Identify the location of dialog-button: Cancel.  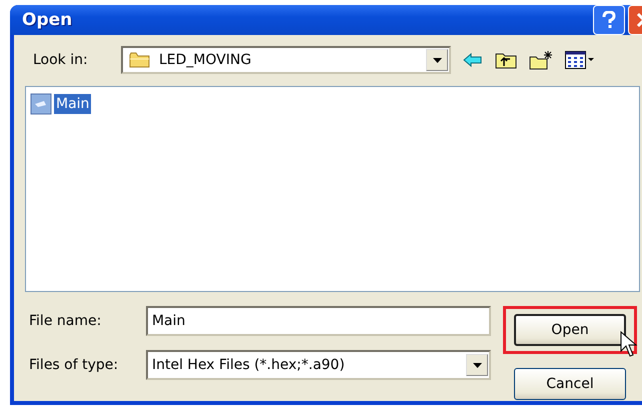
(570, 384).